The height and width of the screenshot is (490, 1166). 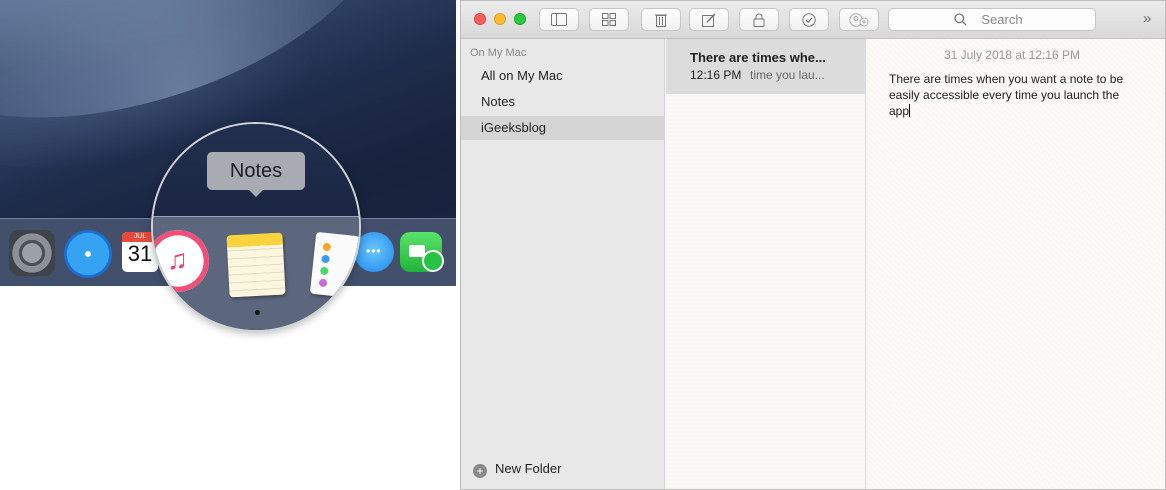 I want to click on lock-button, so click(x=759, y=19).